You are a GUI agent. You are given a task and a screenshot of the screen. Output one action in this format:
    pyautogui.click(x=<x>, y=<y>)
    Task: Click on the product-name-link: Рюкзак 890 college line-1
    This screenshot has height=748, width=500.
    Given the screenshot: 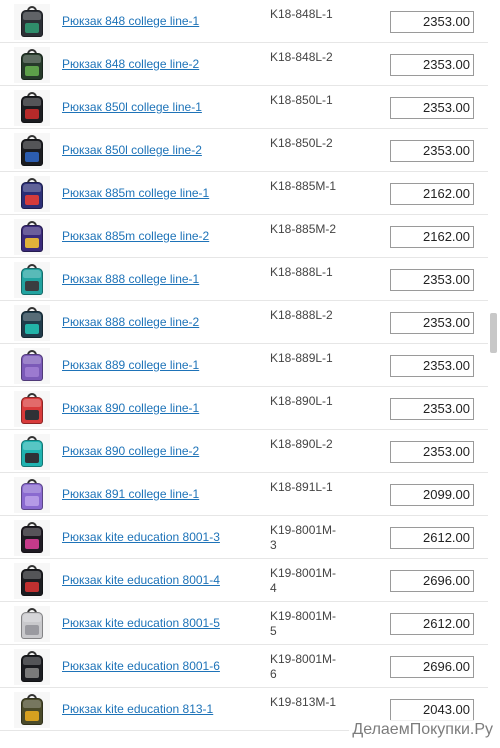 What is the action you would take?
    pyautogui.click(x=130, y=408)
    